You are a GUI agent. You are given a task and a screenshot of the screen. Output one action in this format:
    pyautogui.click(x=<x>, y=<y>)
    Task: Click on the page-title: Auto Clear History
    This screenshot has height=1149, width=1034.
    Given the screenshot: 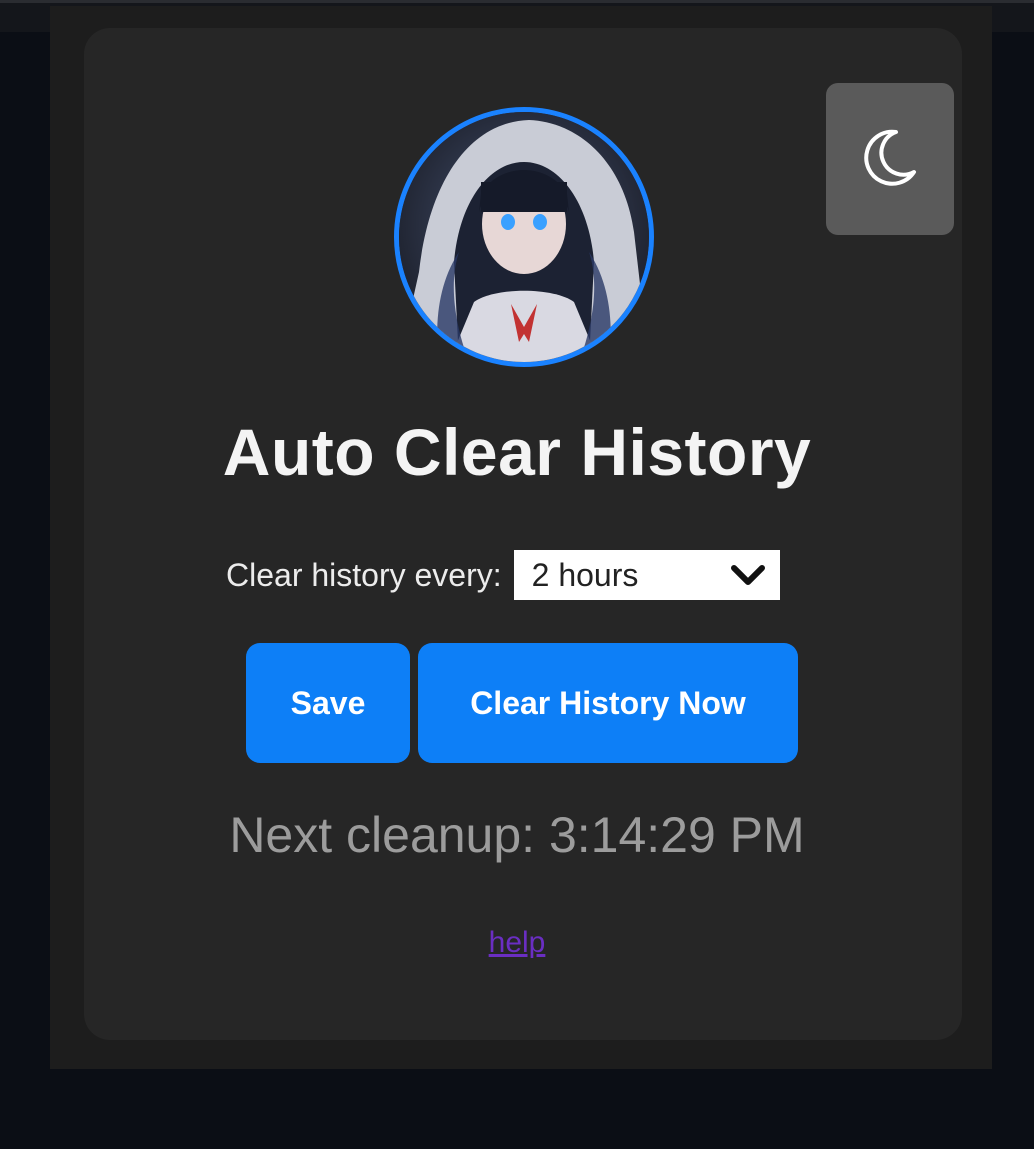 What is the action you would take?
    pyautogui.click(x=517, y=452)
    